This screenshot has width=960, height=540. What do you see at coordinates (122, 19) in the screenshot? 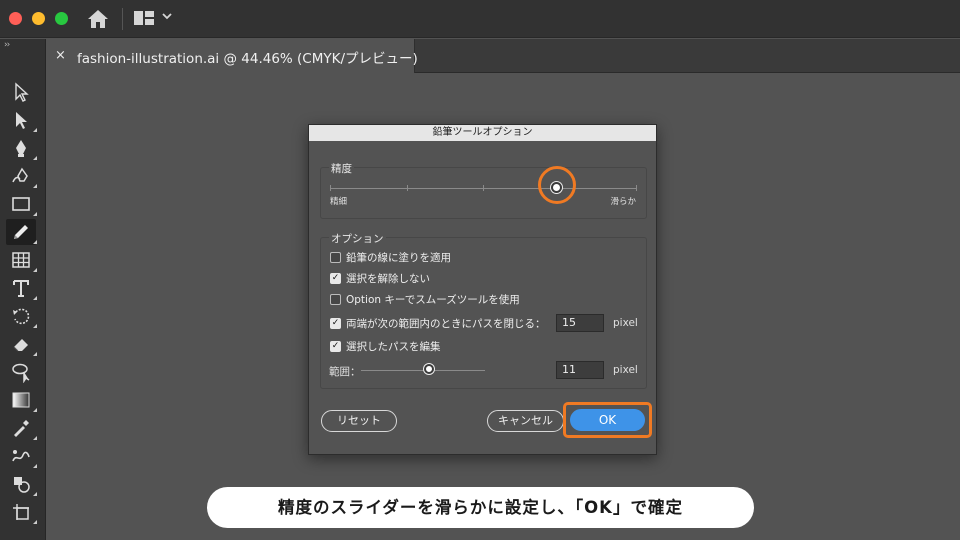
I see `titlebar-separator` at bounding box center [122, 19].